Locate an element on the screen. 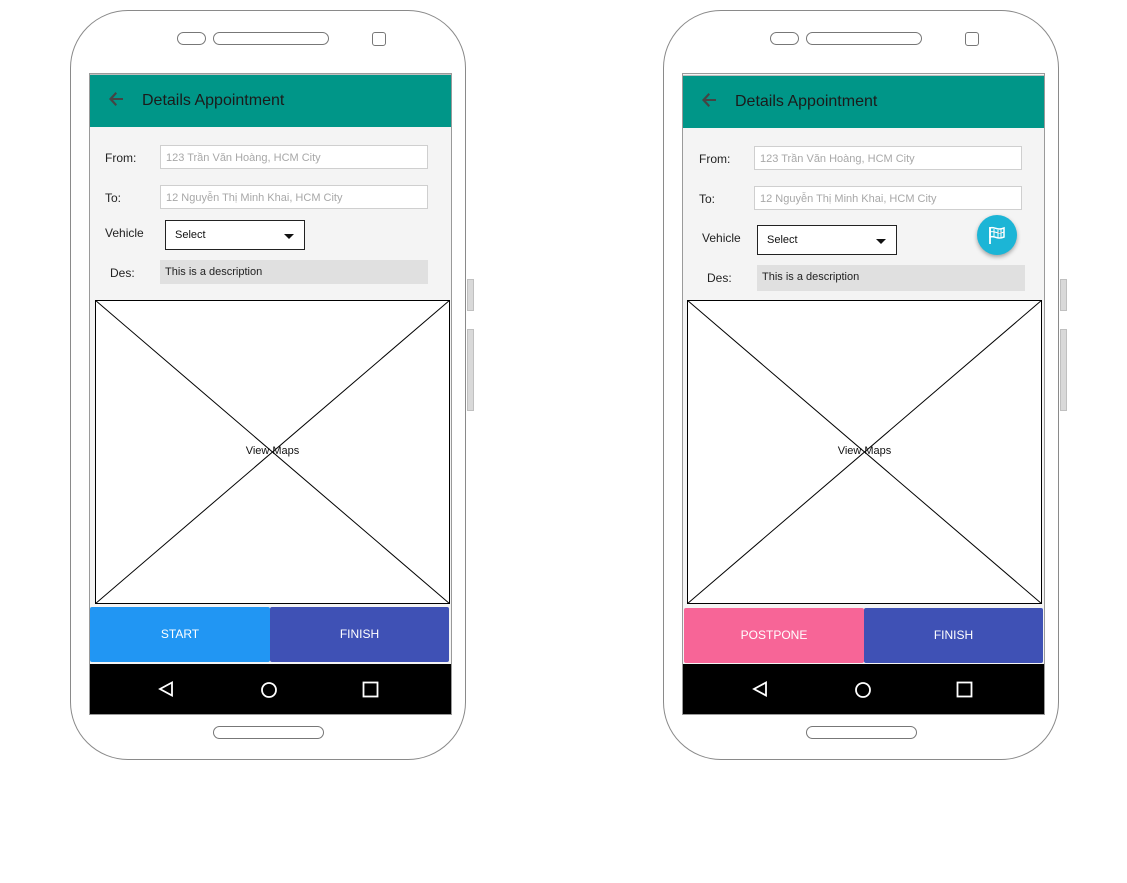 This screenshot has width=1127, height=883. start-button: START is located at coordinates (180, 634).